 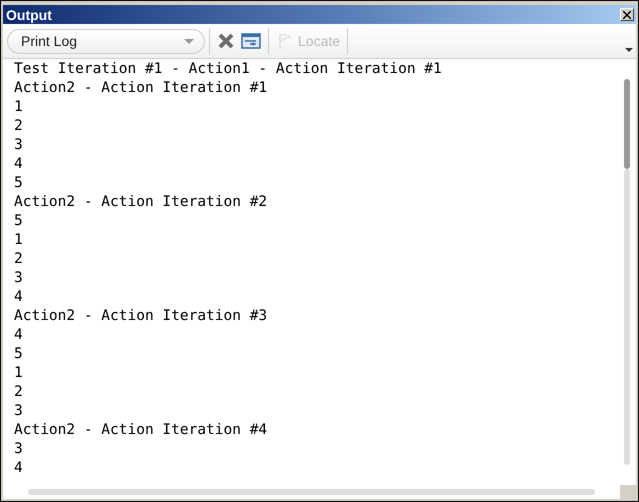 I want to click on log-line: Action2 - Action Iteration #4, so click(x=141, y=430).